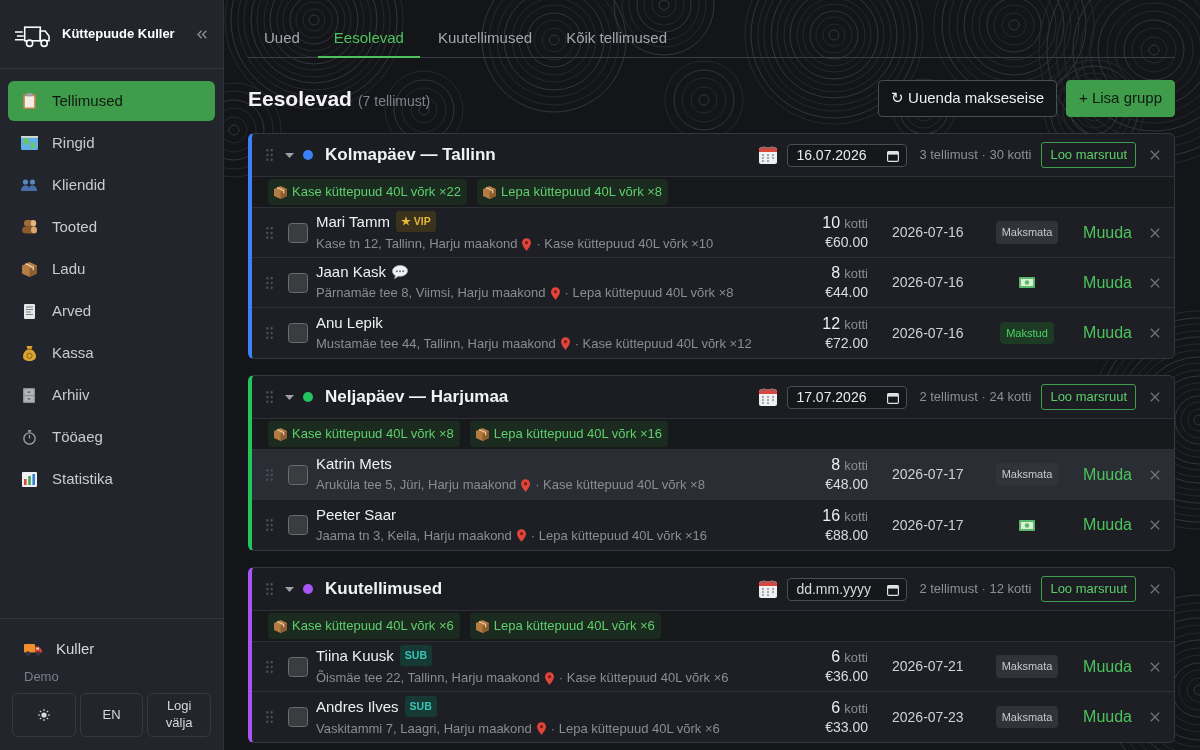  What do you see at coordinates (578, 434) in the screenshot?
I see `product-label: Lepa küttepuud 40L võrk ×16` at bounding box center [578, 434].